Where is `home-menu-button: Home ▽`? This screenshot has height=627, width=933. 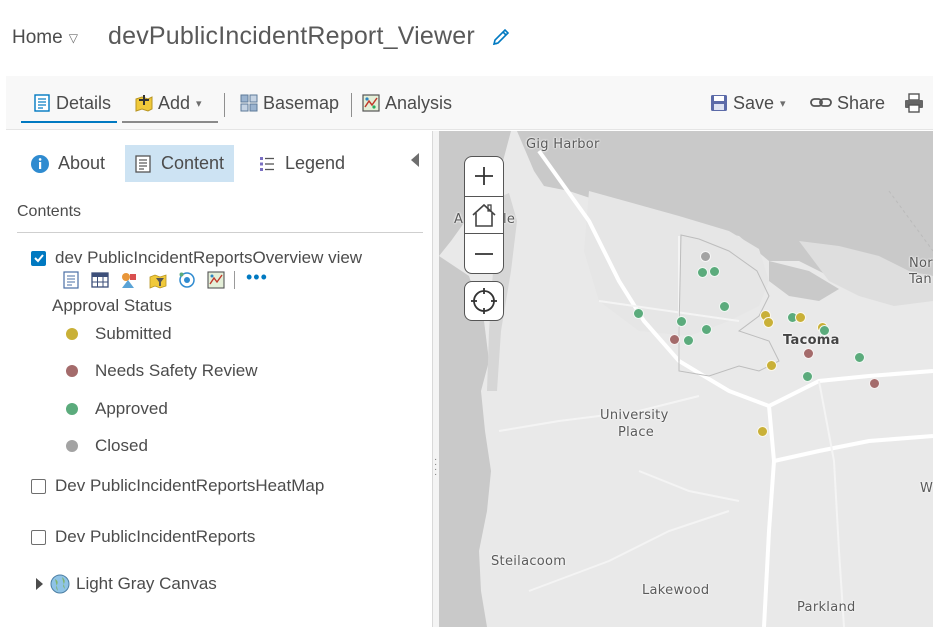
home-menu-button: Home ▽ is located at coordinates (45, 38).